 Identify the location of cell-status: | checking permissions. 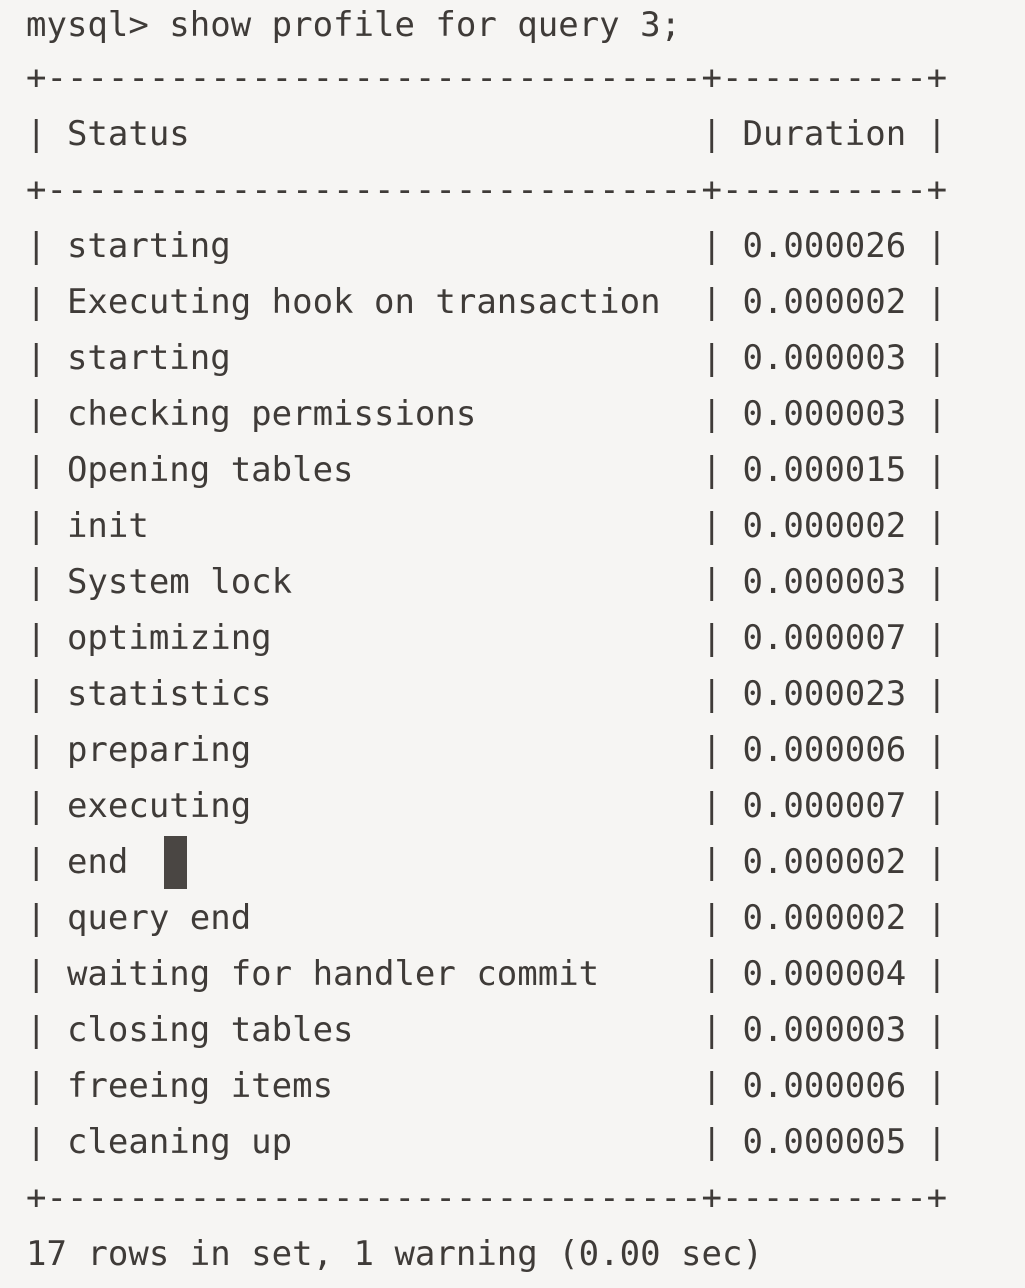
(364, 414).